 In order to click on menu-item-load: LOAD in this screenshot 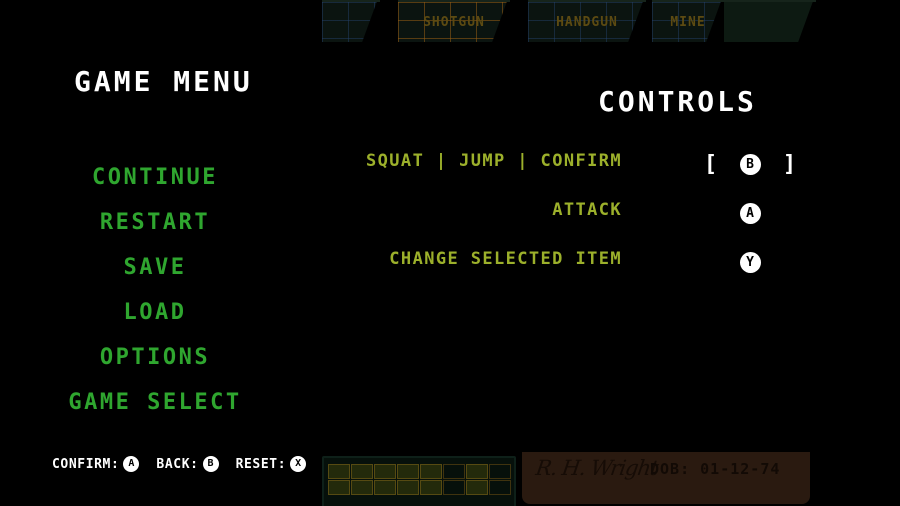, I will do `click(155, 312)`.